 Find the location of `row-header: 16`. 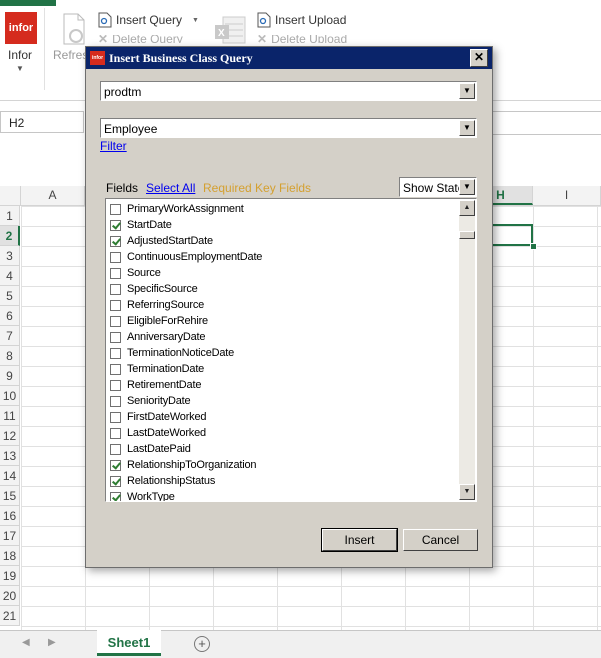

row-header: 16 is located at coordinates (10, 516).